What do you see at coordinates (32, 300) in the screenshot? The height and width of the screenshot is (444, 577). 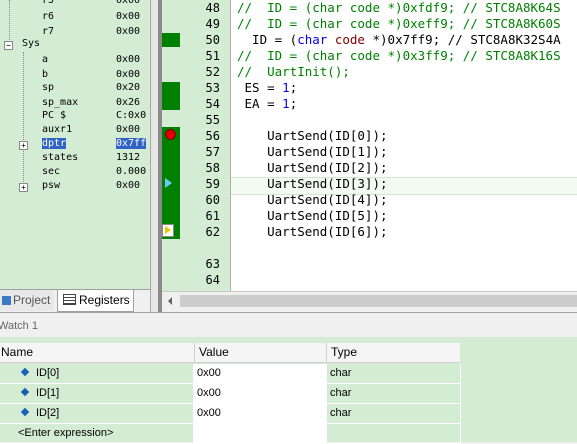 I see `tab-label: Project` at bounding box center [32, 300].